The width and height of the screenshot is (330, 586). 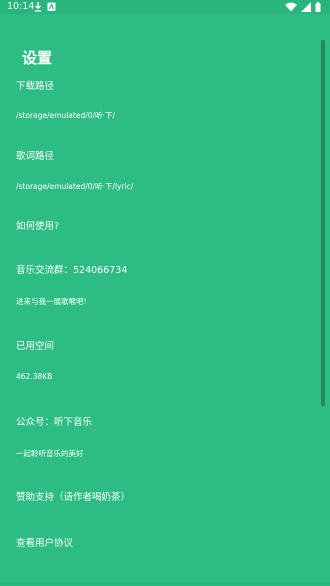 What do you see at coordinates (291, 7) in the screenshot?
I see `wifi-icon` at bounding box center [291, 7].